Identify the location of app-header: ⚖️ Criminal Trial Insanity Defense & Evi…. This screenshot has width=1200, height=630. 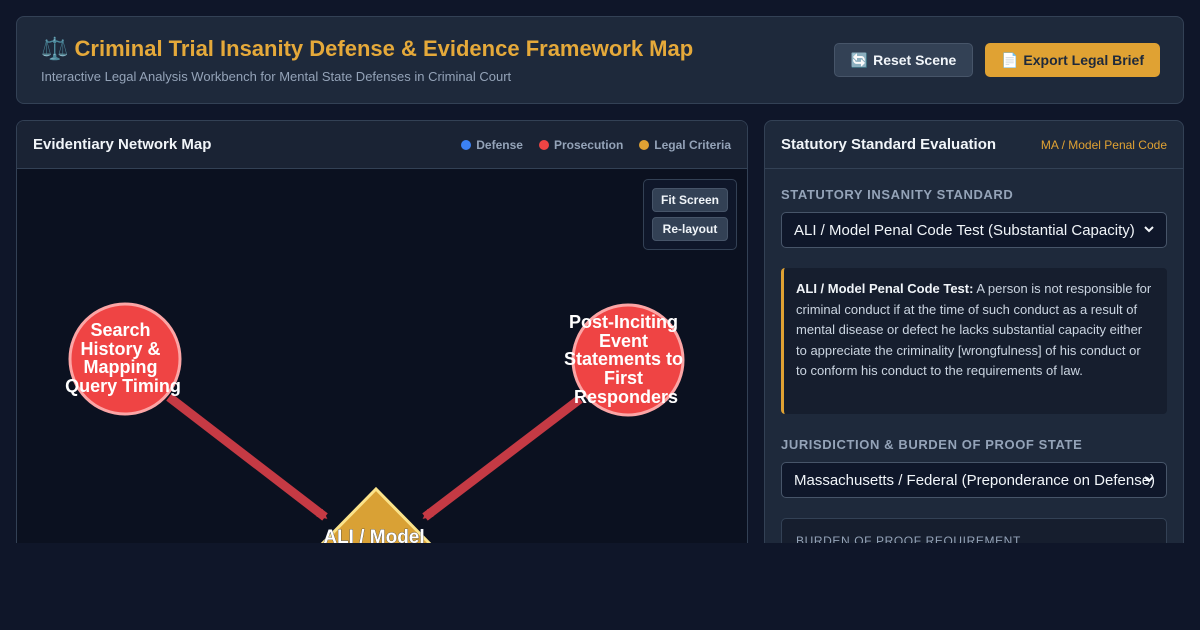
(600, 60).